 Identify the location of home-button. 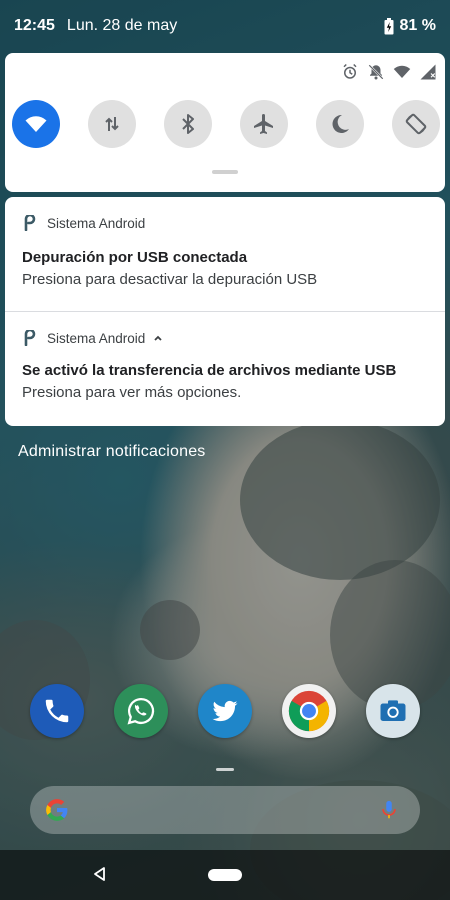
(225, 875).